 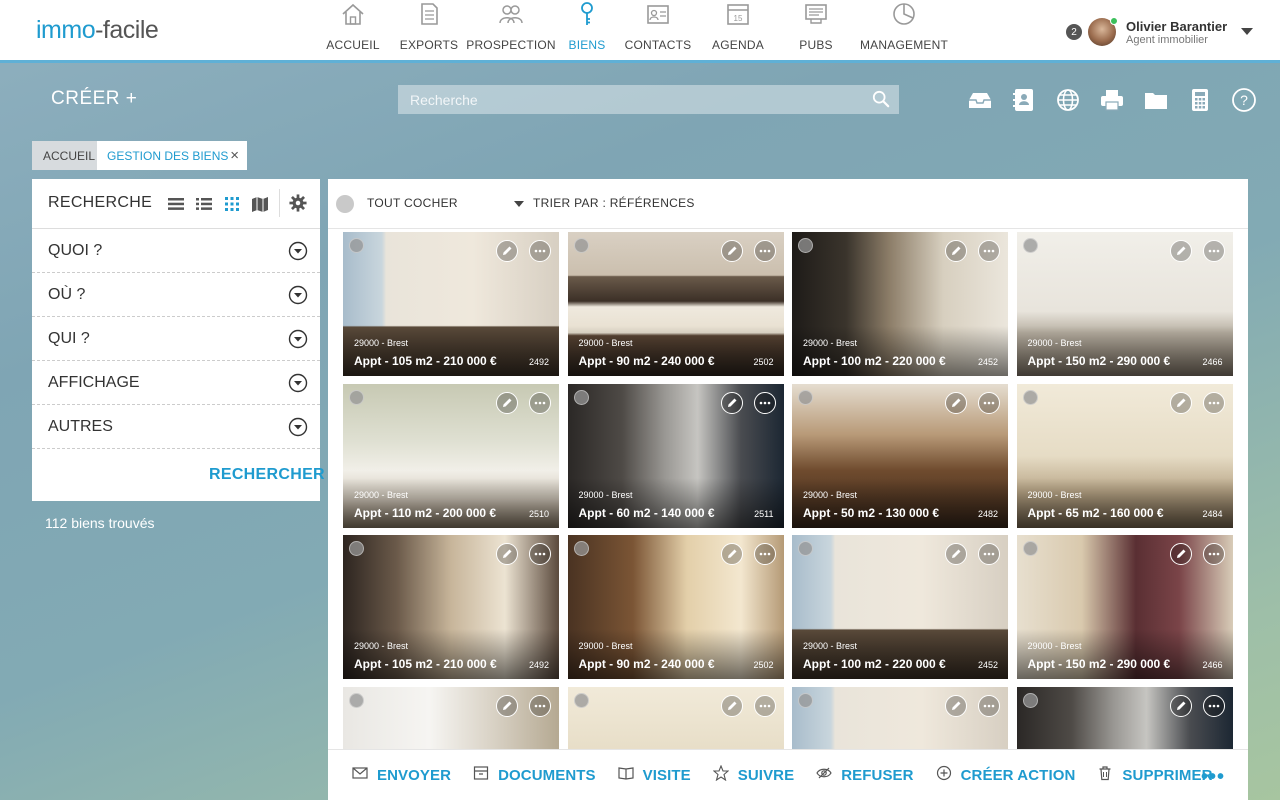 I want to click on nav-item-pubs: PUBS, so click(x=816, y=30).